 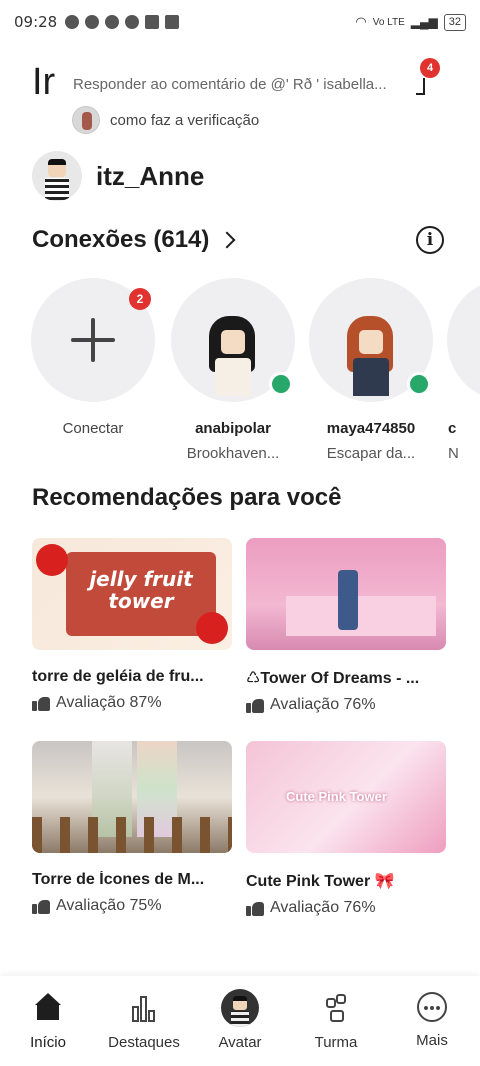 I want to click on status-time: 09:28, so click(x=36, y=22).